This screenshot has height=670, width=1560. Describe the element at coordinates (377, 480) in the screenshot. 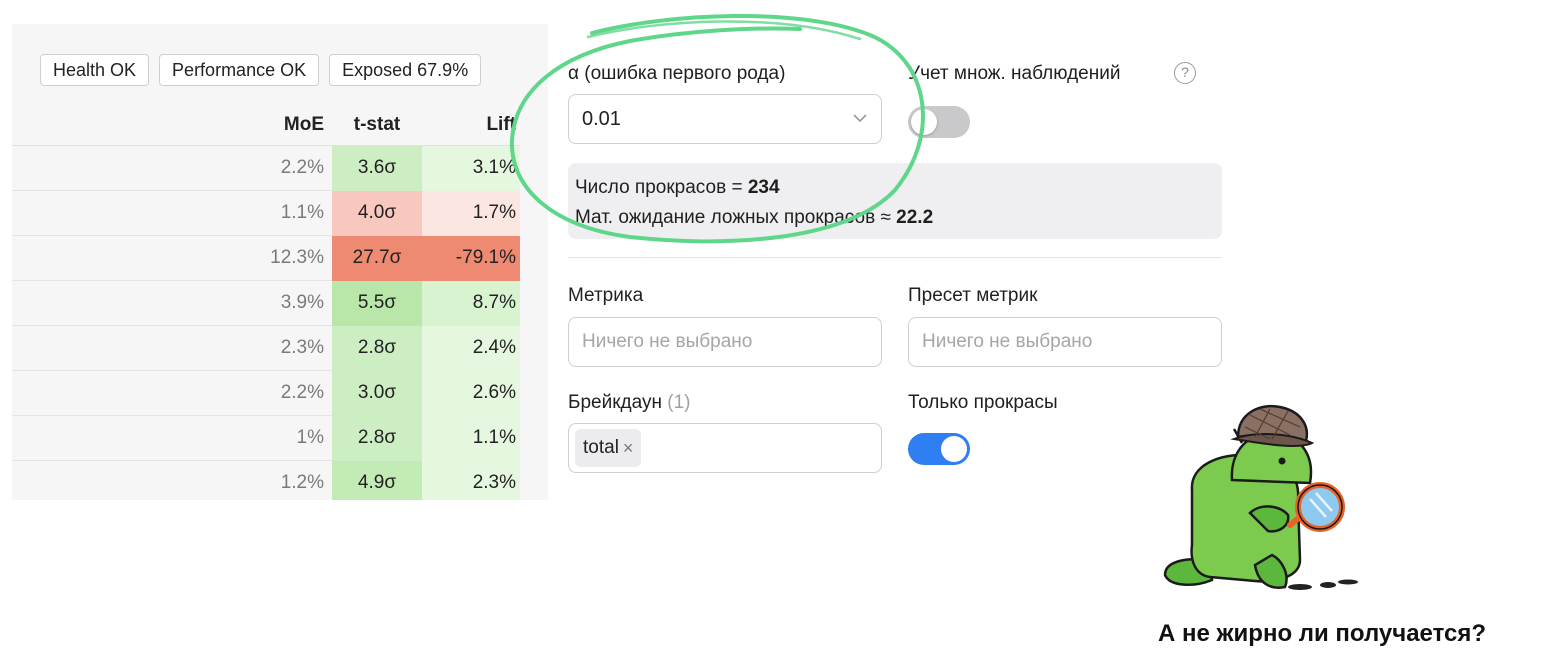

I see `cell-tstat: 4.9σ` at that location.